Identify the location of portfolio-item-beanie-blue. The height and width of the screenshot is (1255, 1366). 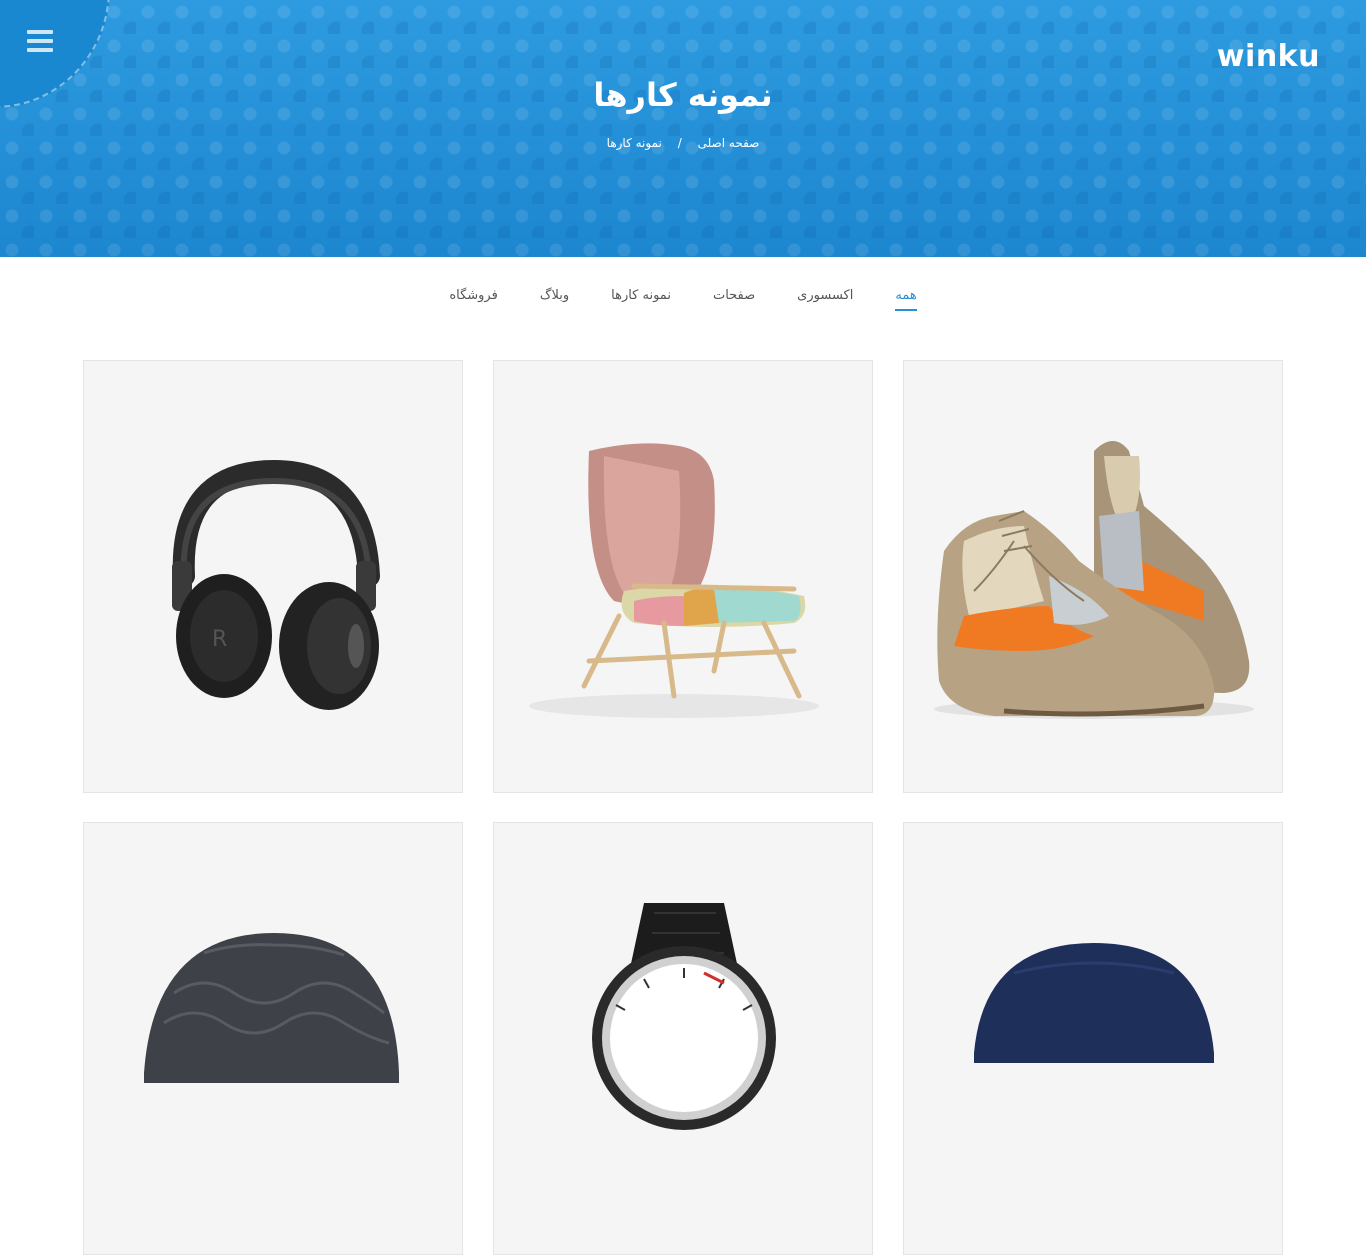
(1093, 1038).